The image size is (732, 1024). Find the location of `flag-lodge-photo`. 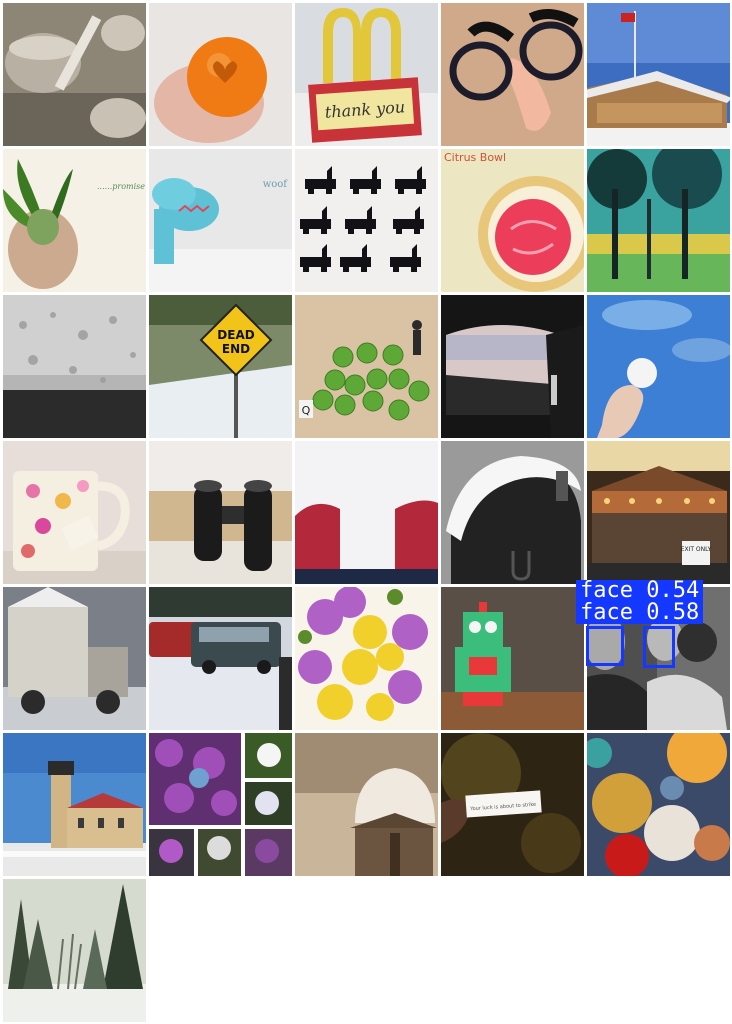

flag-lodge-photo is located at coordinates (658, 74).